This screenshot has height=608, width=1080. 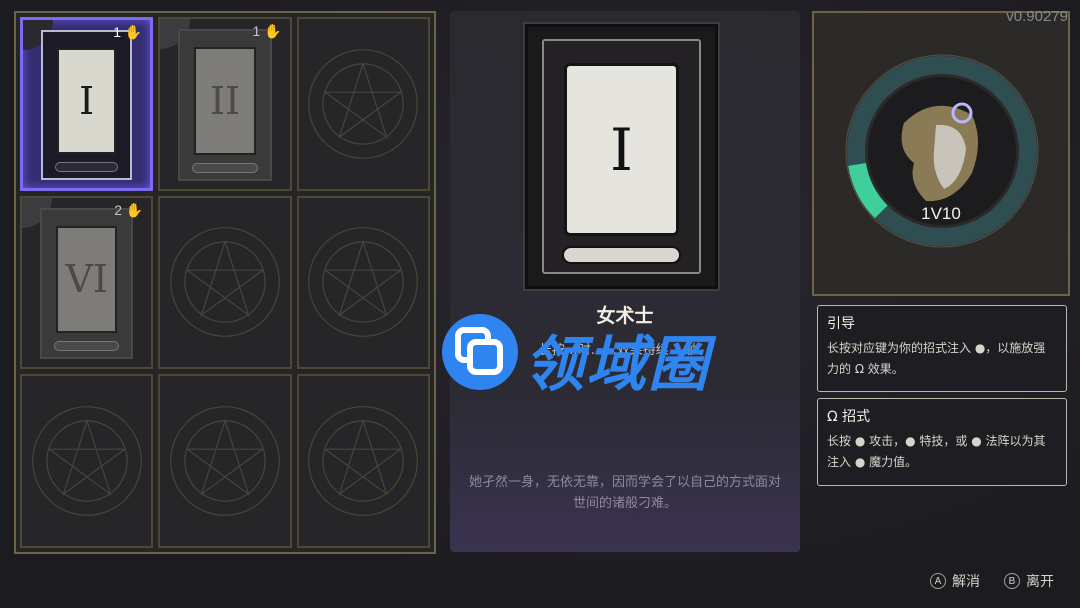 What do you see at coordinates (480, 352) in the screenshot?
I see `watermark-logo-icon` at bounding box center [480, 352].